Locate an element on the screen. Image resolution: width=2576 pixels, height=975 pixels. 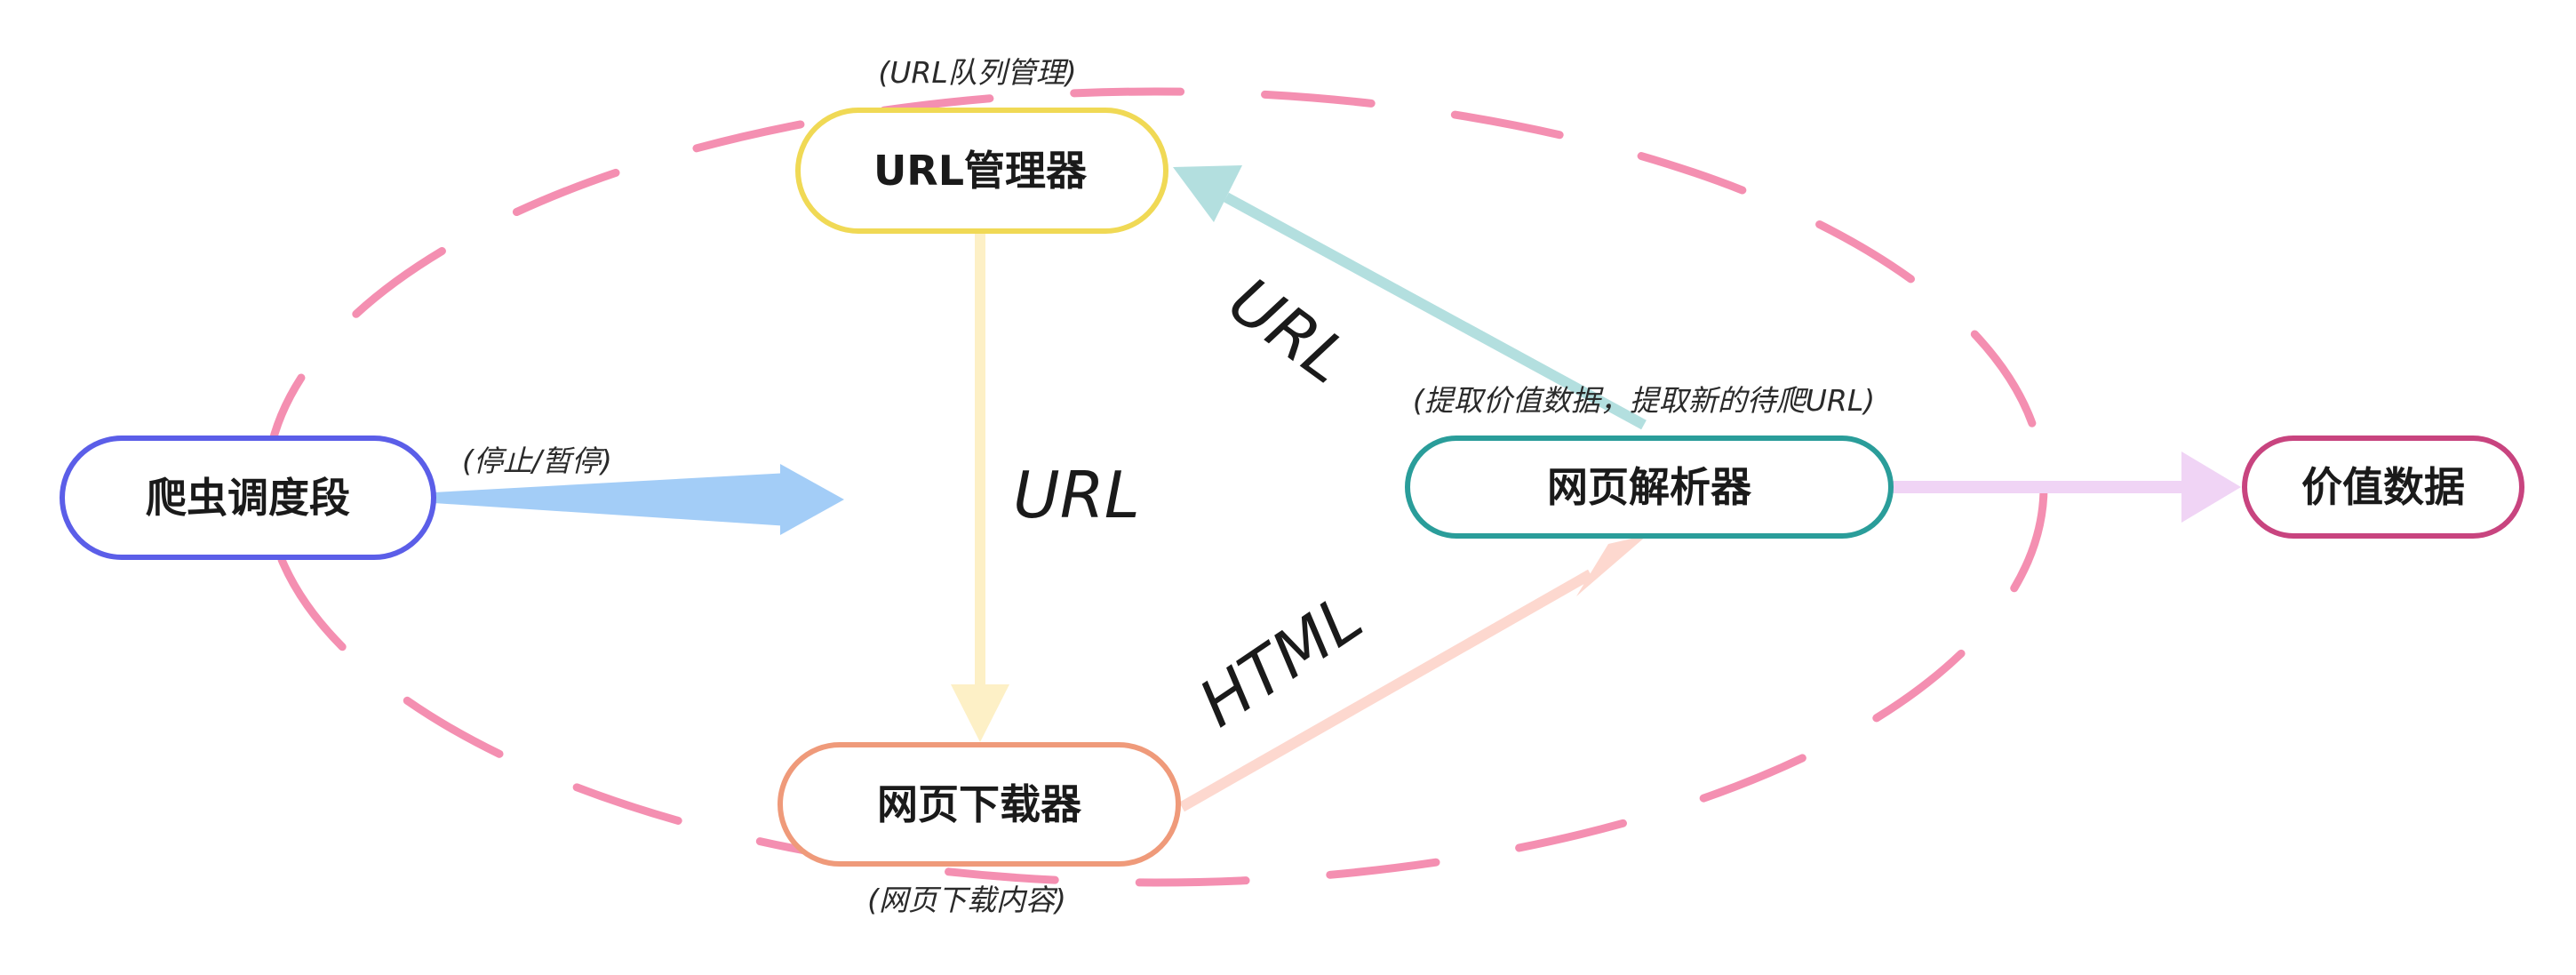
node-parser: 网页解析器 is located at coordinates (1650, 488).